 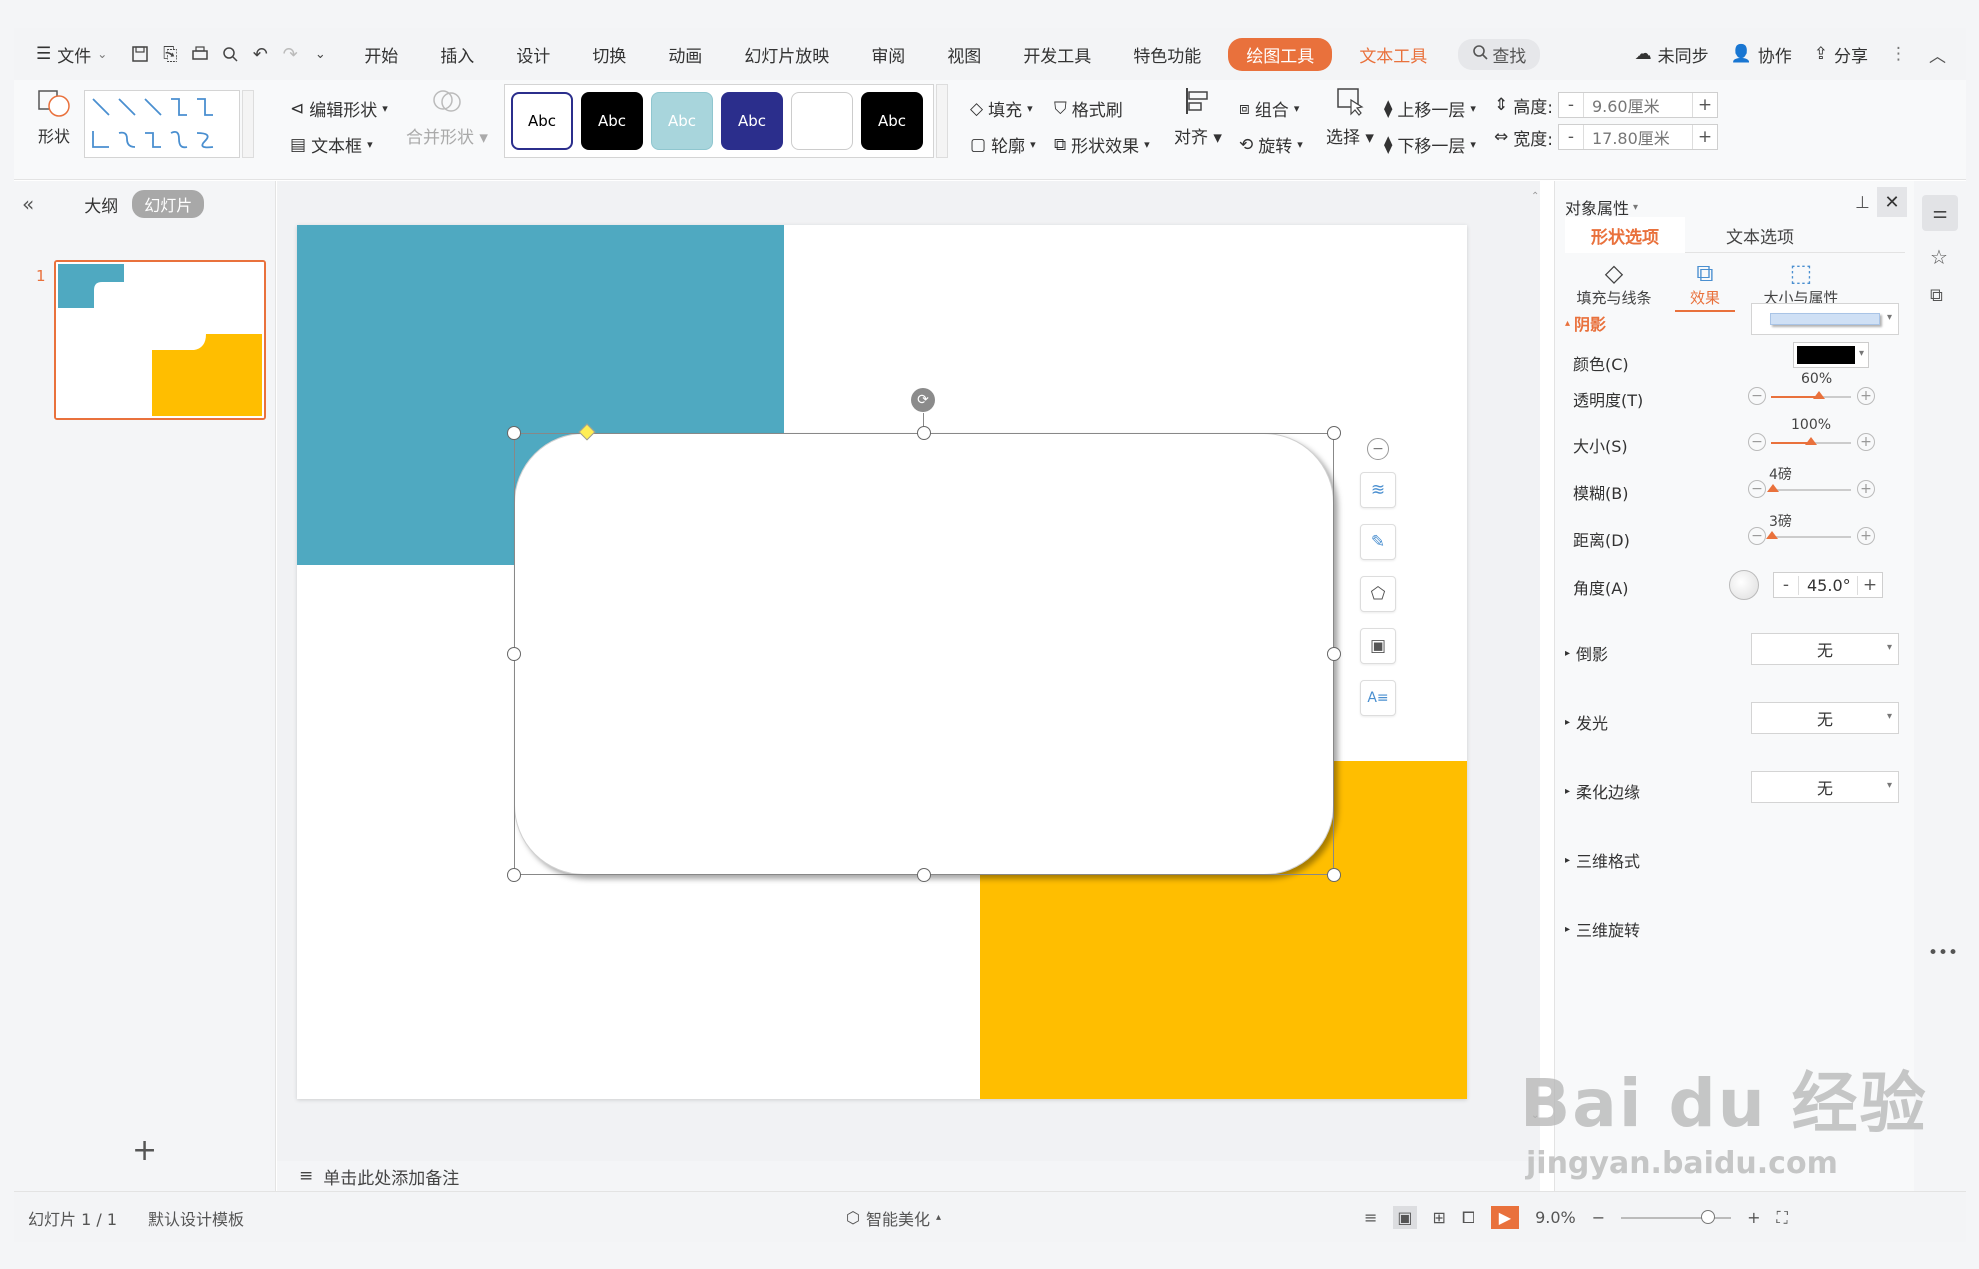 What do you see at coordinates (54, 117) in the screenshot?
I see `shape-button: 形状` at bounding box center [54, 117].